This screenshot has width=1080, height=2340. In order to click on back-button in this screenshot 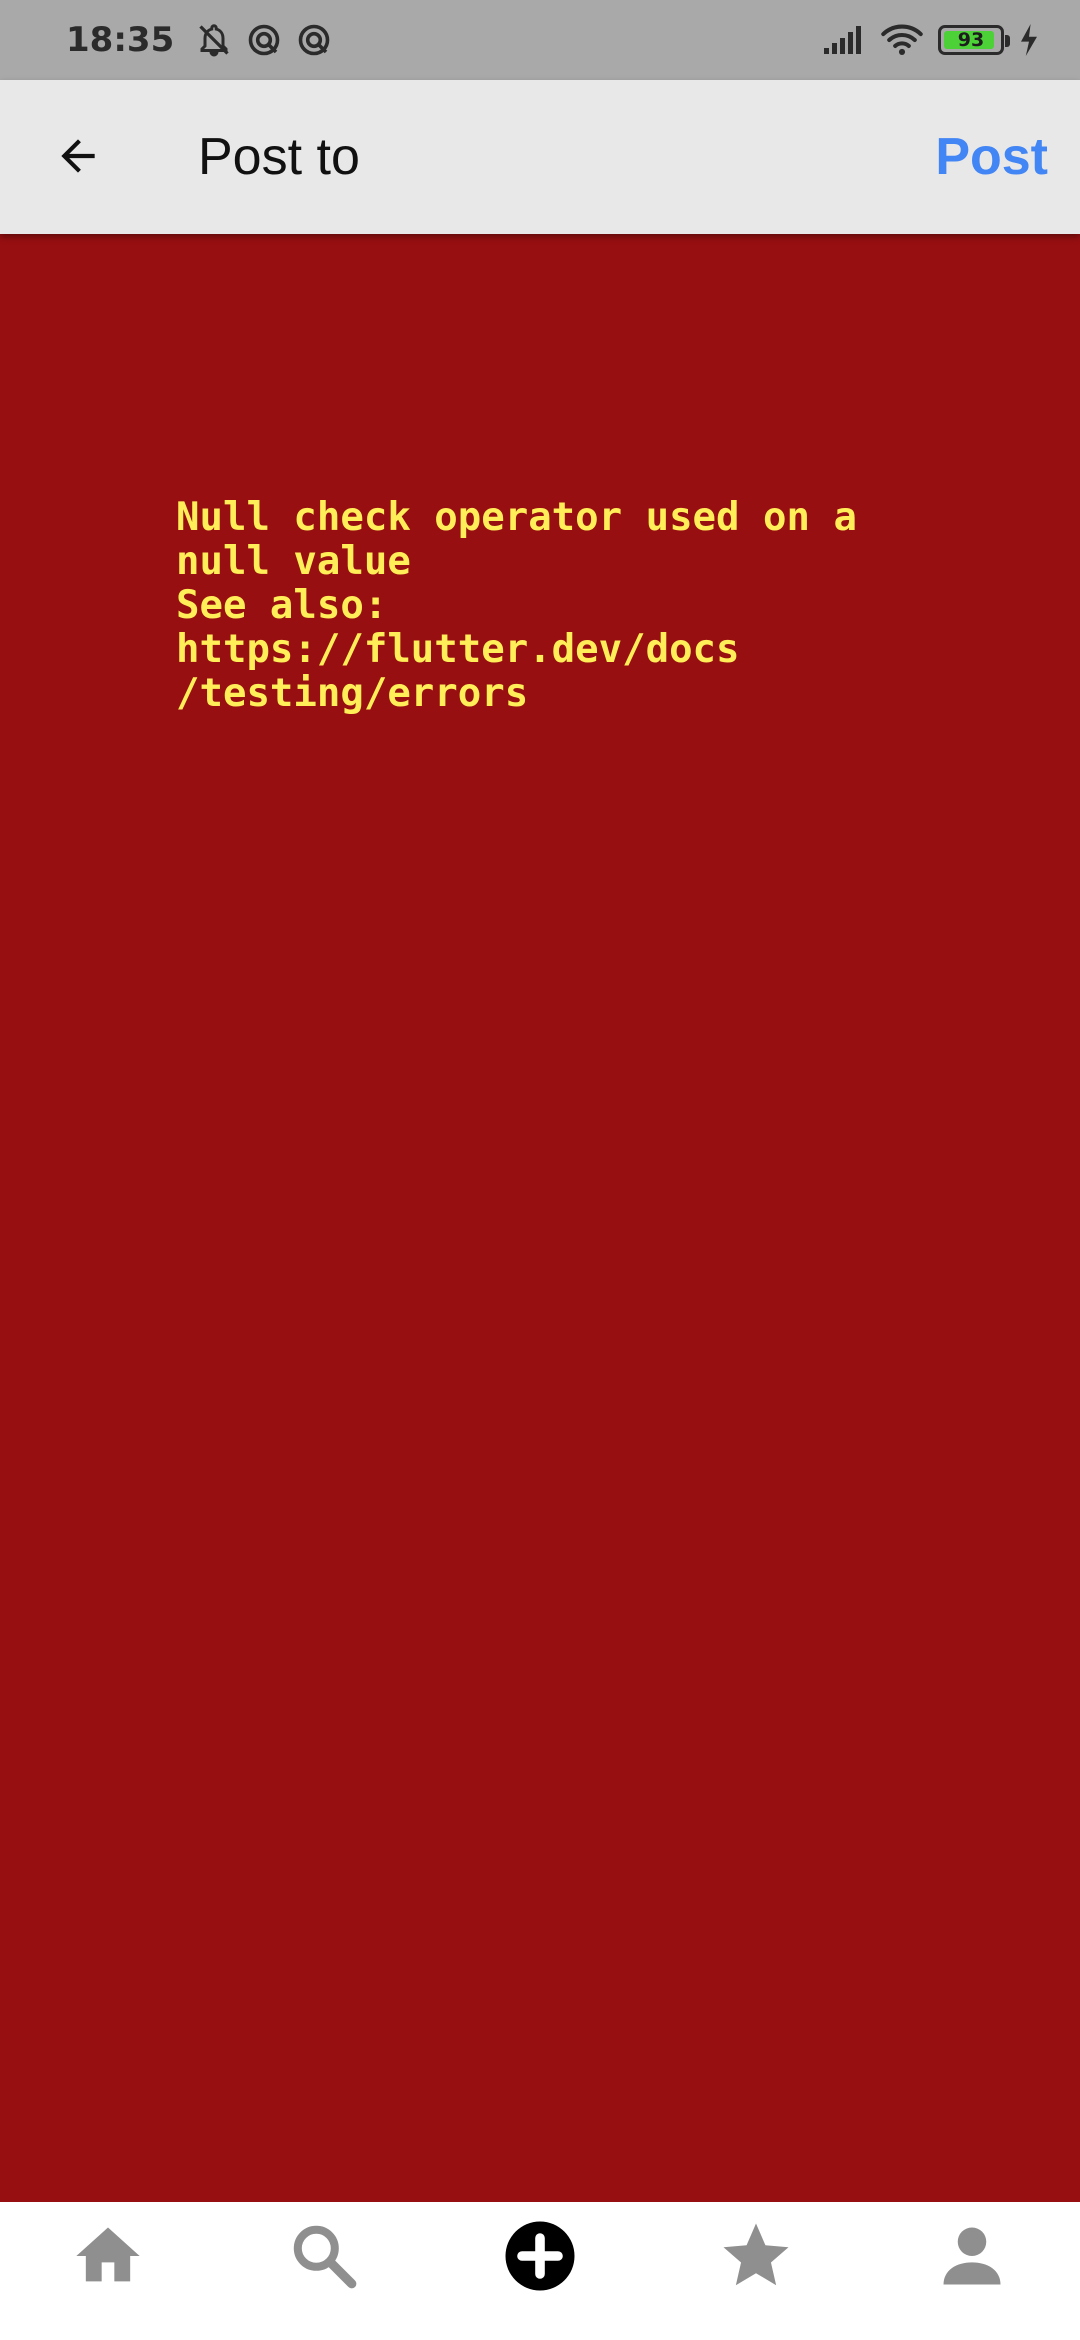, I will do `click(78, 158)`.